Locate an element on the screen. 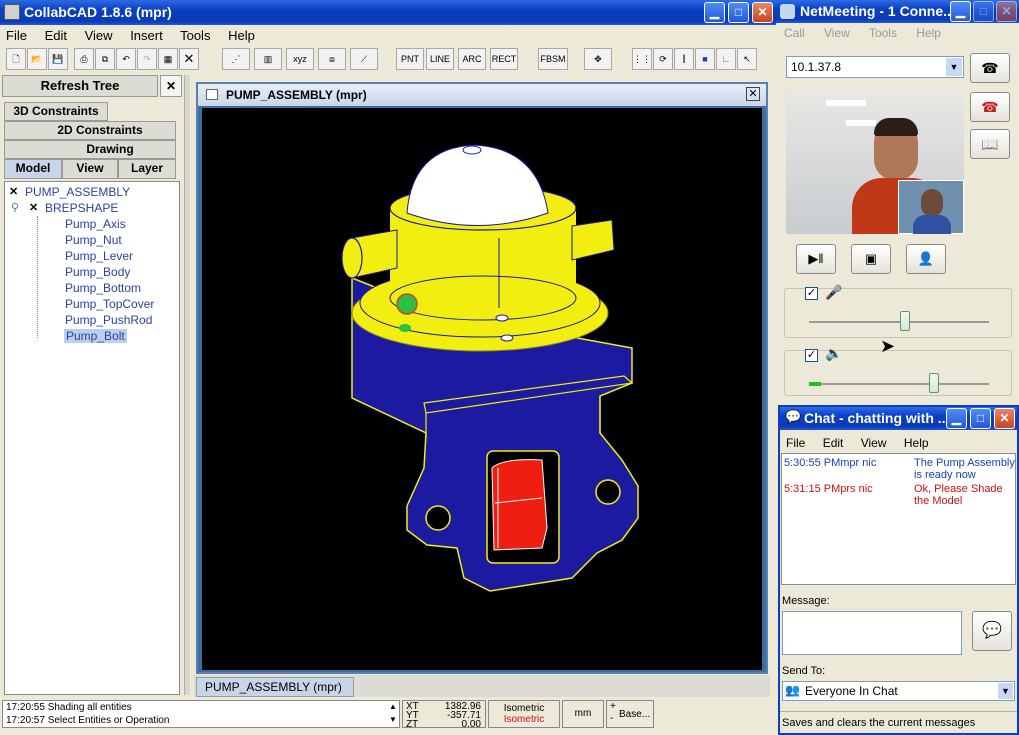 The width and height of the screenshot is (1019, 735). chat-titlebar: 💬 Chat - chatting with ... ▁ □ ✕ is located at coordinates (898, 418).